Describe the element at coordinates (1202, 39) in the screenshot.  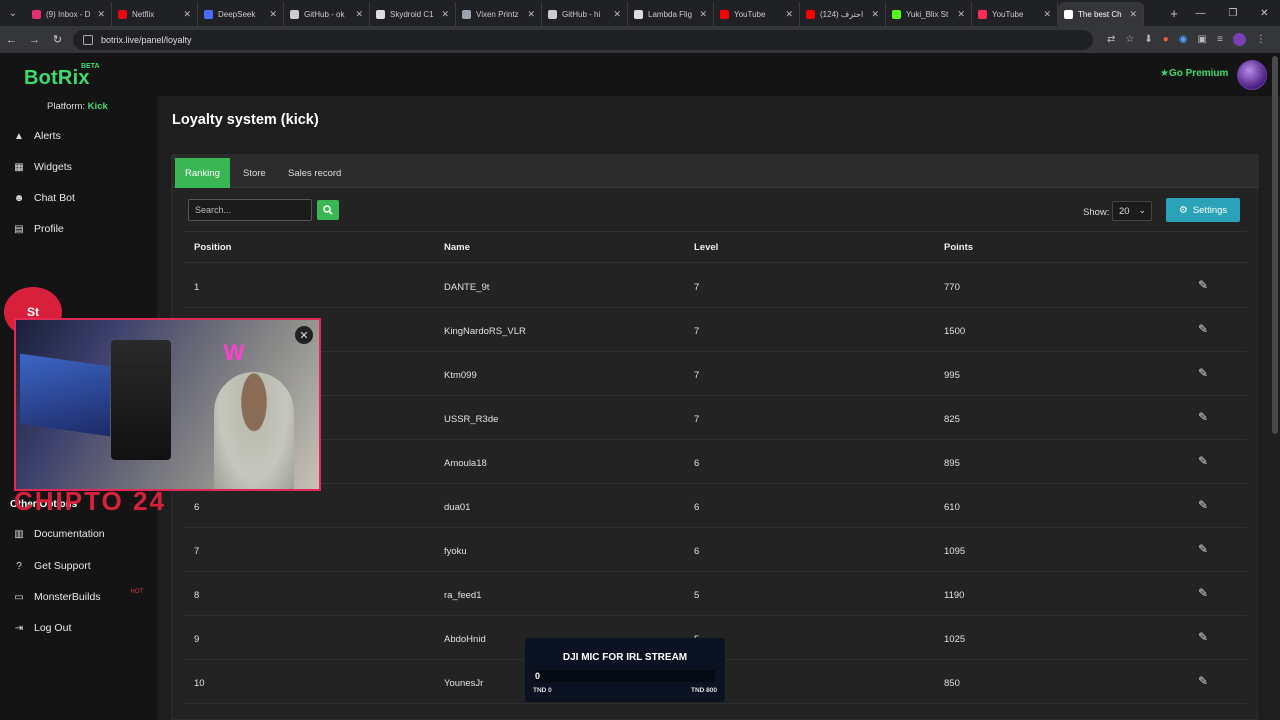
I see `extensions-puzzle-icon: ▣` at that location.